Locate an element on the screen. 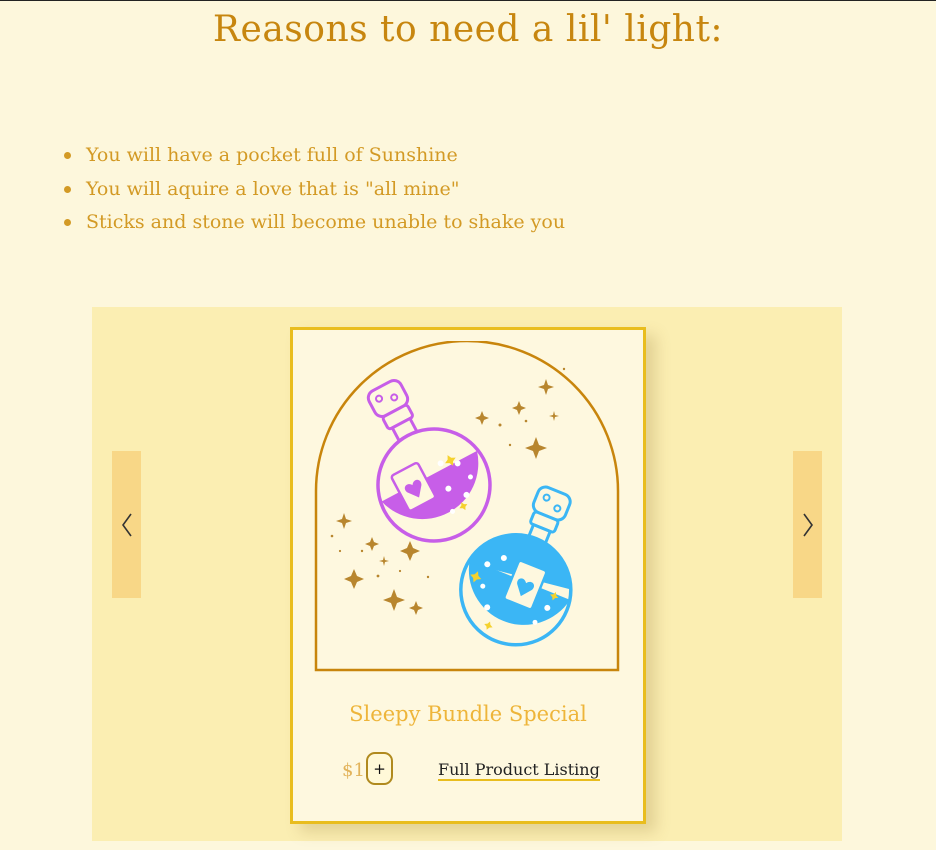  chevron-right-icon is located at coordinates (807, 524).